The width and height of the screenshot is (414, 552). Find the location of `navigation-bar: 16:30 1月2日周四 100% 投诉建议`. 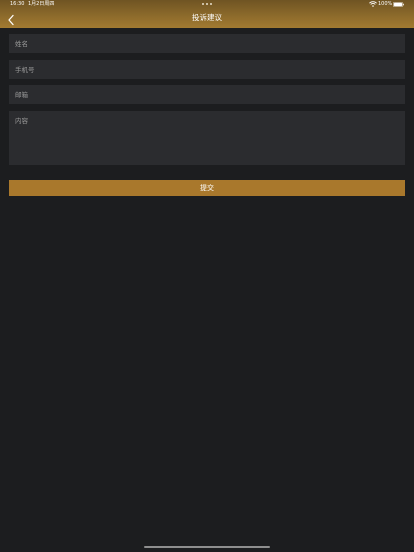

navigation-bar: 16:30 1月2日周四 100% 投诉建议 is located at coordinates (207, 14).